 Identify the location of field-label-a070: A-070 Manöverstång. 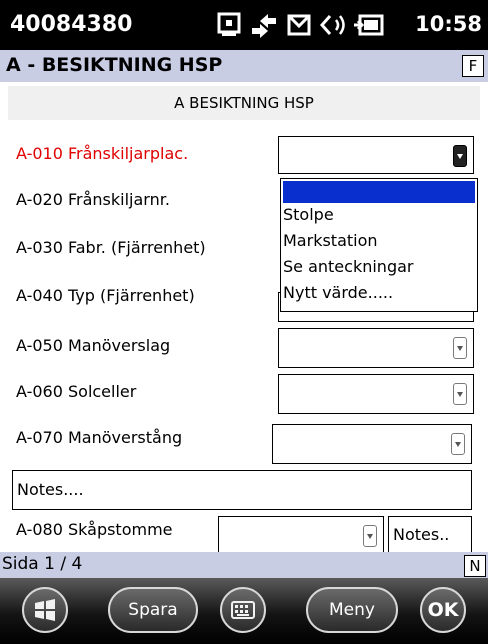
(99, 437).